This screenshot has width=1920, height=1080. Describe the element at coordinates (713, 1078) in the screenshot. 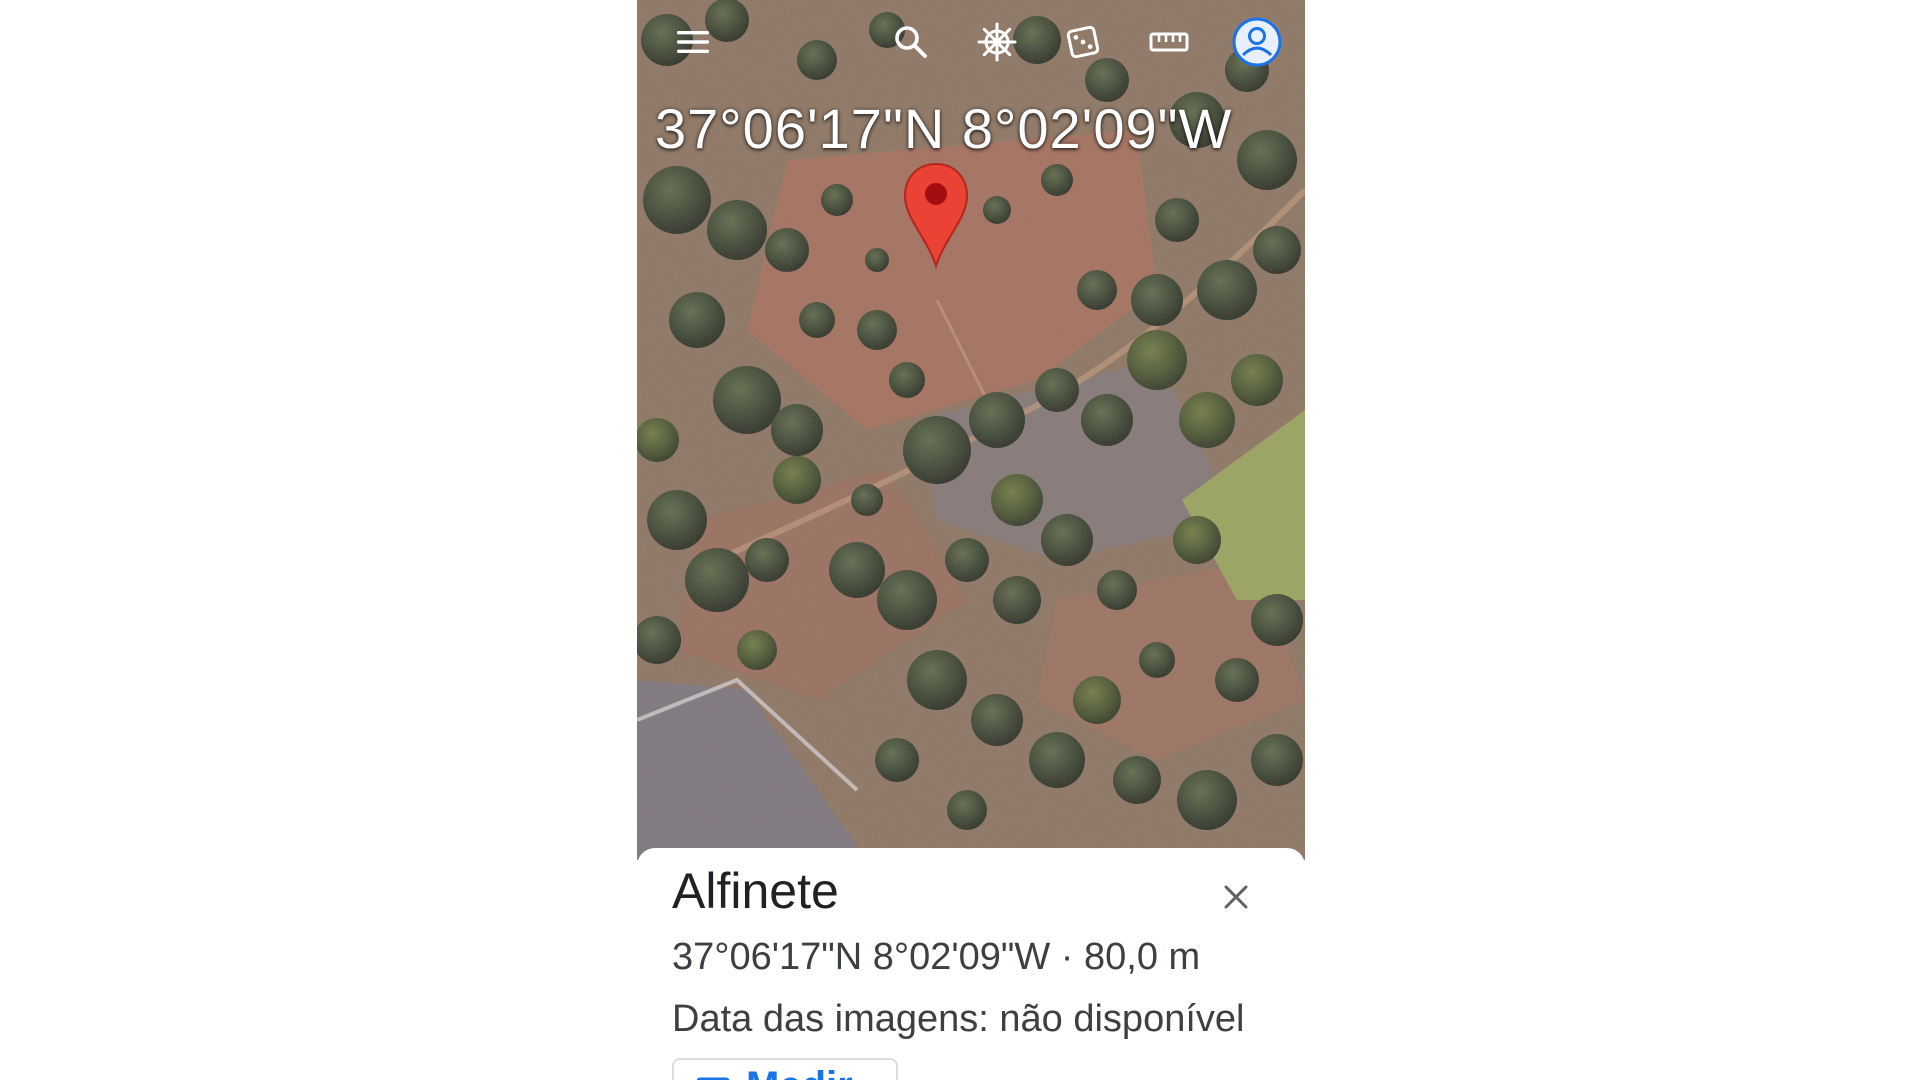

I see `ruler-icon` at that location.